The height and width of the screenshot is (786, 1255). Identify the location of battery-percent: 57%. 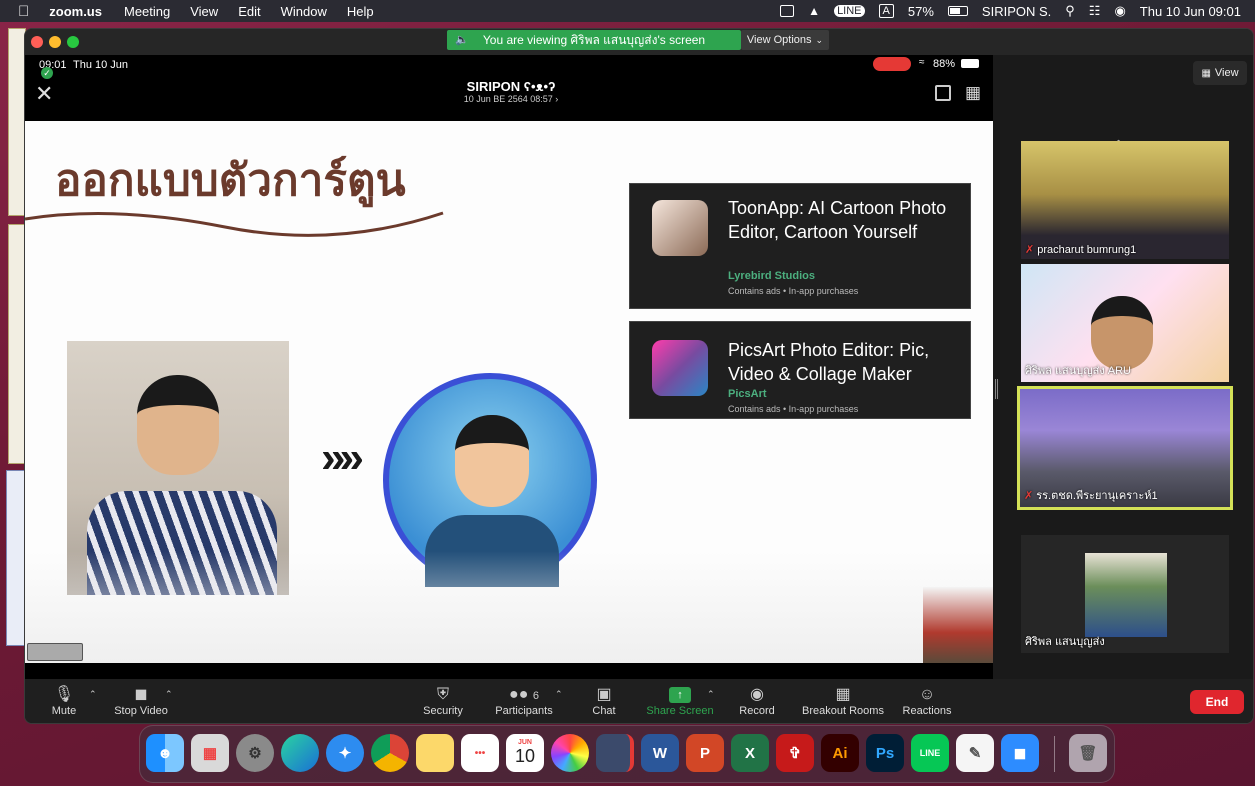
(920, 11).